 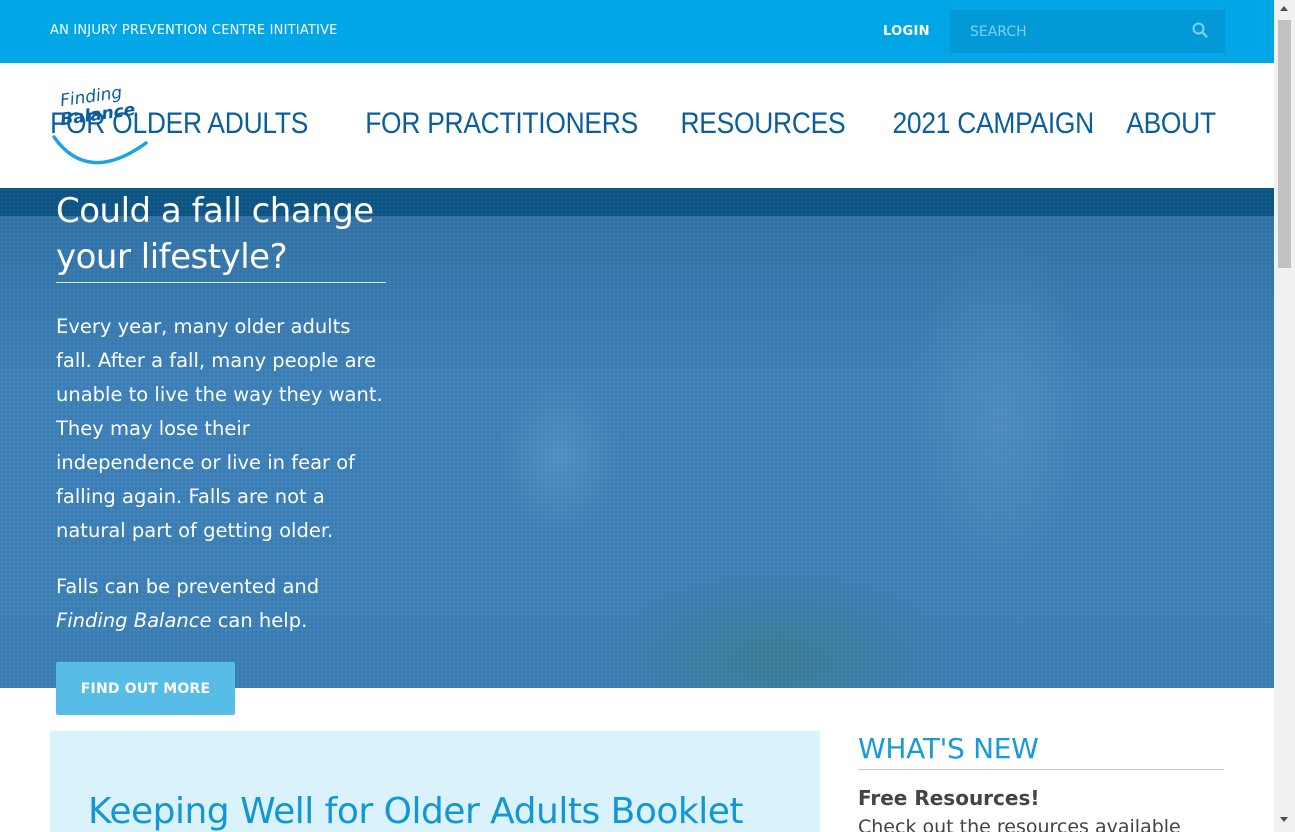 I want to click on nav-about: ABOUT, so click(x=1171, y=124).